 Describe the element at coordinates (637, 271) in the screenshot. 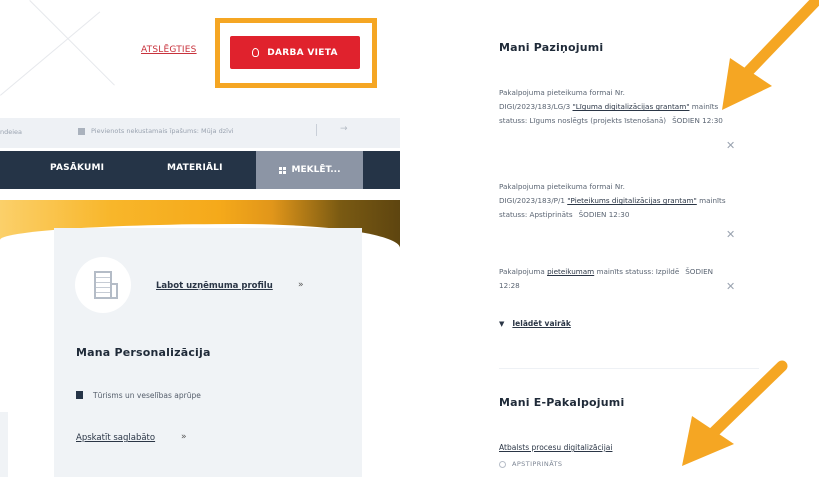

I see `notification-status: mainīts statuss: Izpildē` at that location.